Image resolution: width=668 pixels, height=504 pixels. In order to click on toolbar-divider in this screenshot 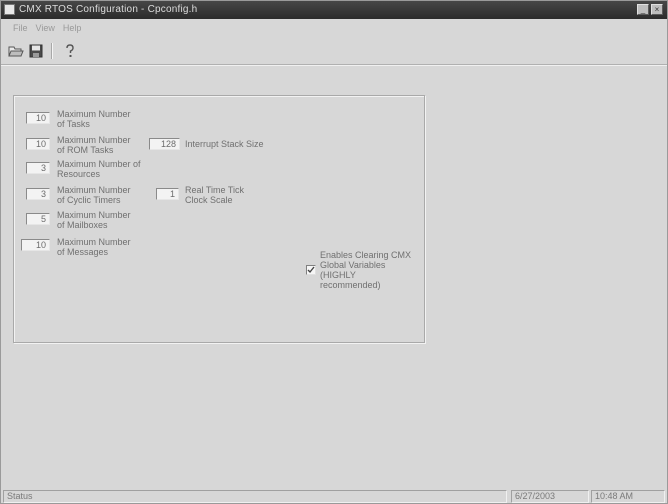, I will do `click(334, 65)`.